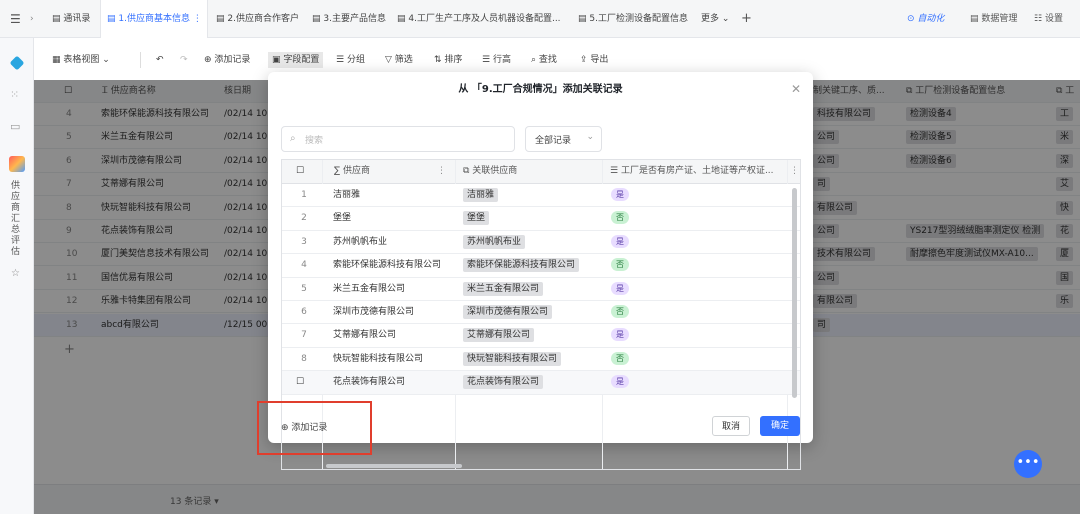  What do you see at coordinates (300, 382) in the screenshot?
I see `row-checkbox: ☐` at bounding box center [300, 382].